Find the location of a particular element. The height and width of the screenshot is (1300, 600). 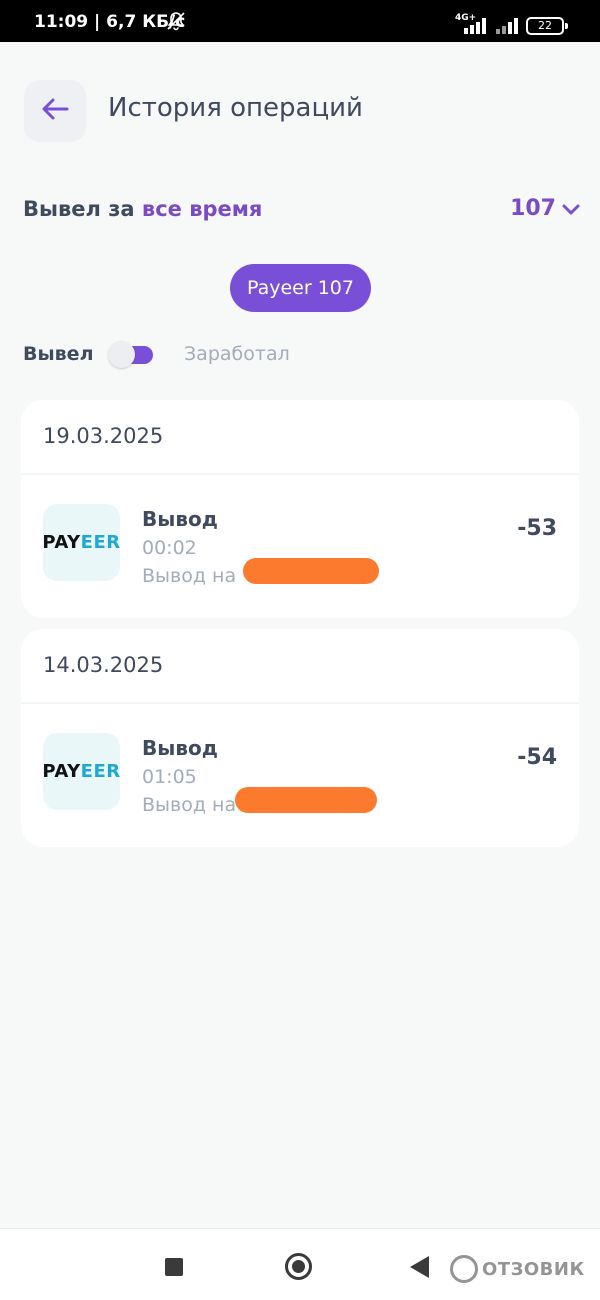

back-button is located at coordinates (55, 111).